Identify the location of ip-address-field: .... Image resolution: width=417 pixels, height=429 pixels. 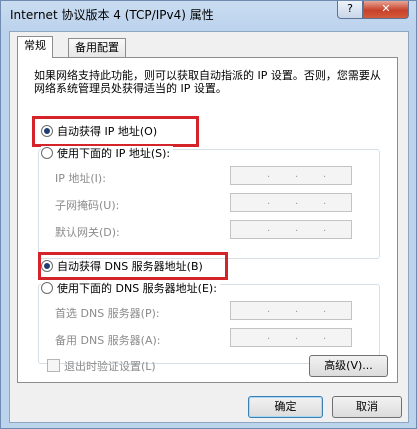
(291, 175).